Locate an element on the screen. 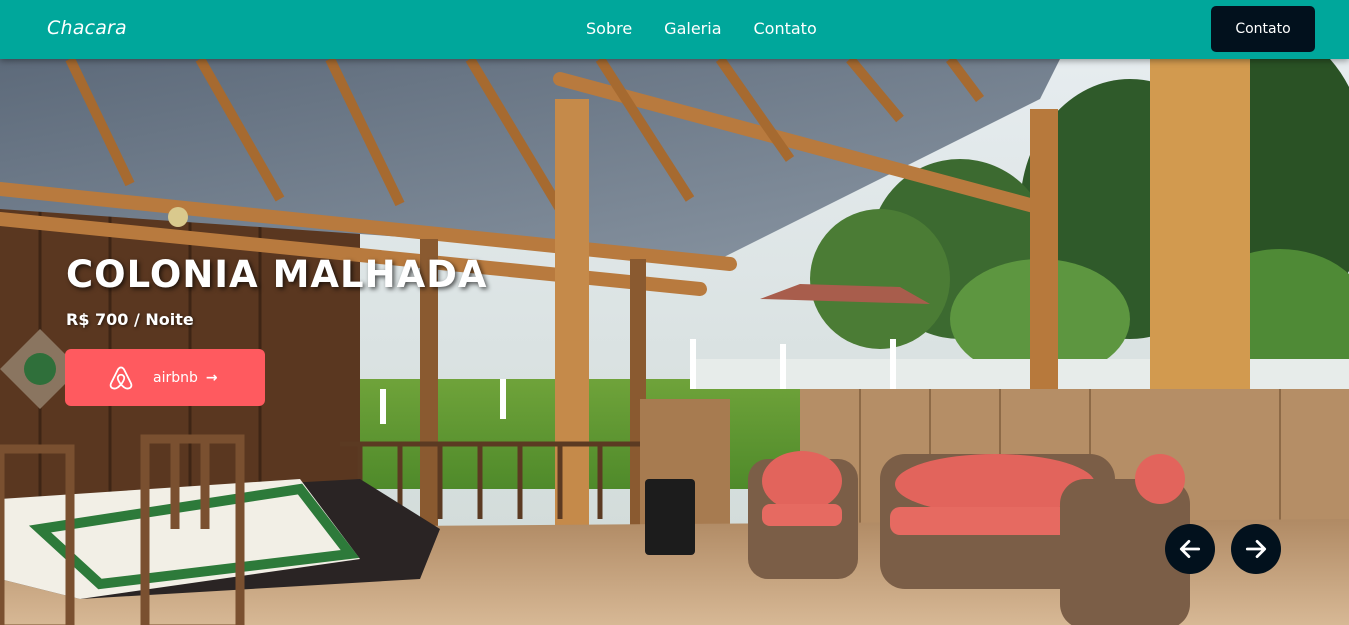 Image resolution: width=1349 pixels, height=625 pixels. nav-link-galeria: Galeria is located at coordinates (692, 28).